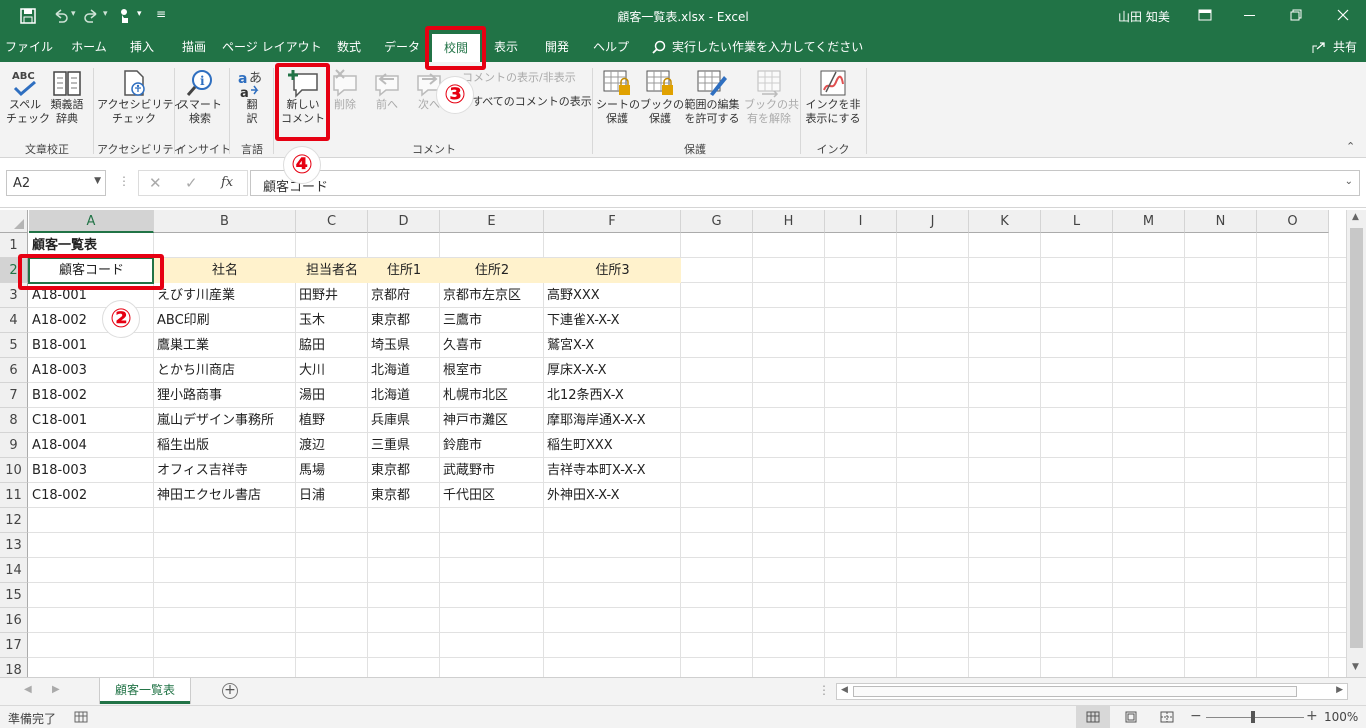  I want to click on protect-sheet-button: シートの 保護, so click(618, 97).